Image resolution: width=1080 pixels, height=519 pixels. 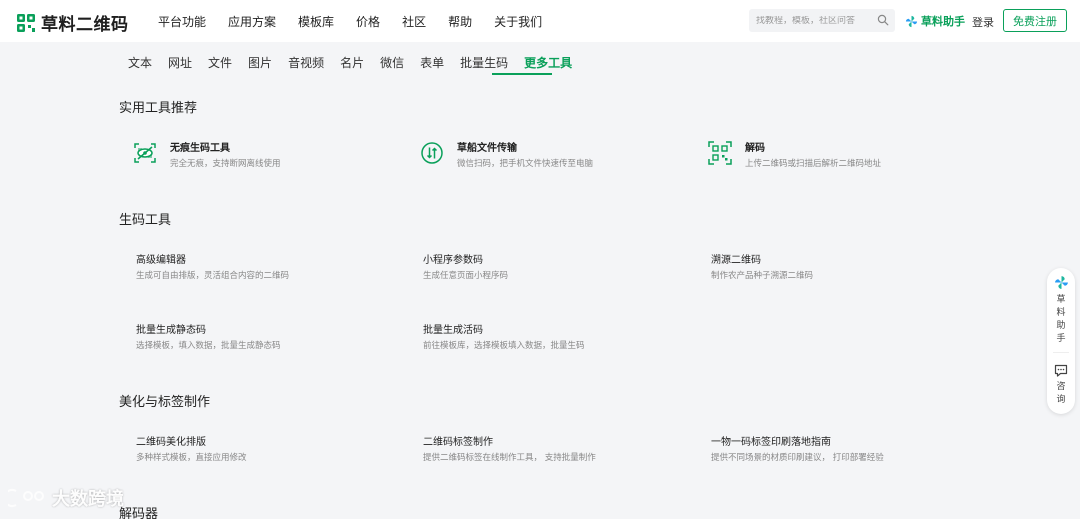 I want to click on eye-off-qr-icon, so click(x=145, y=153).